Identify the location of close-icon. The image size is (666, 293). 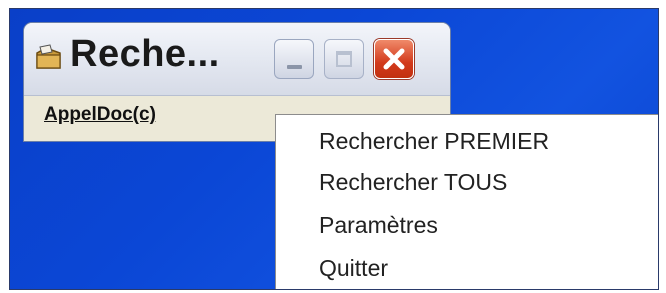
(394, 59).